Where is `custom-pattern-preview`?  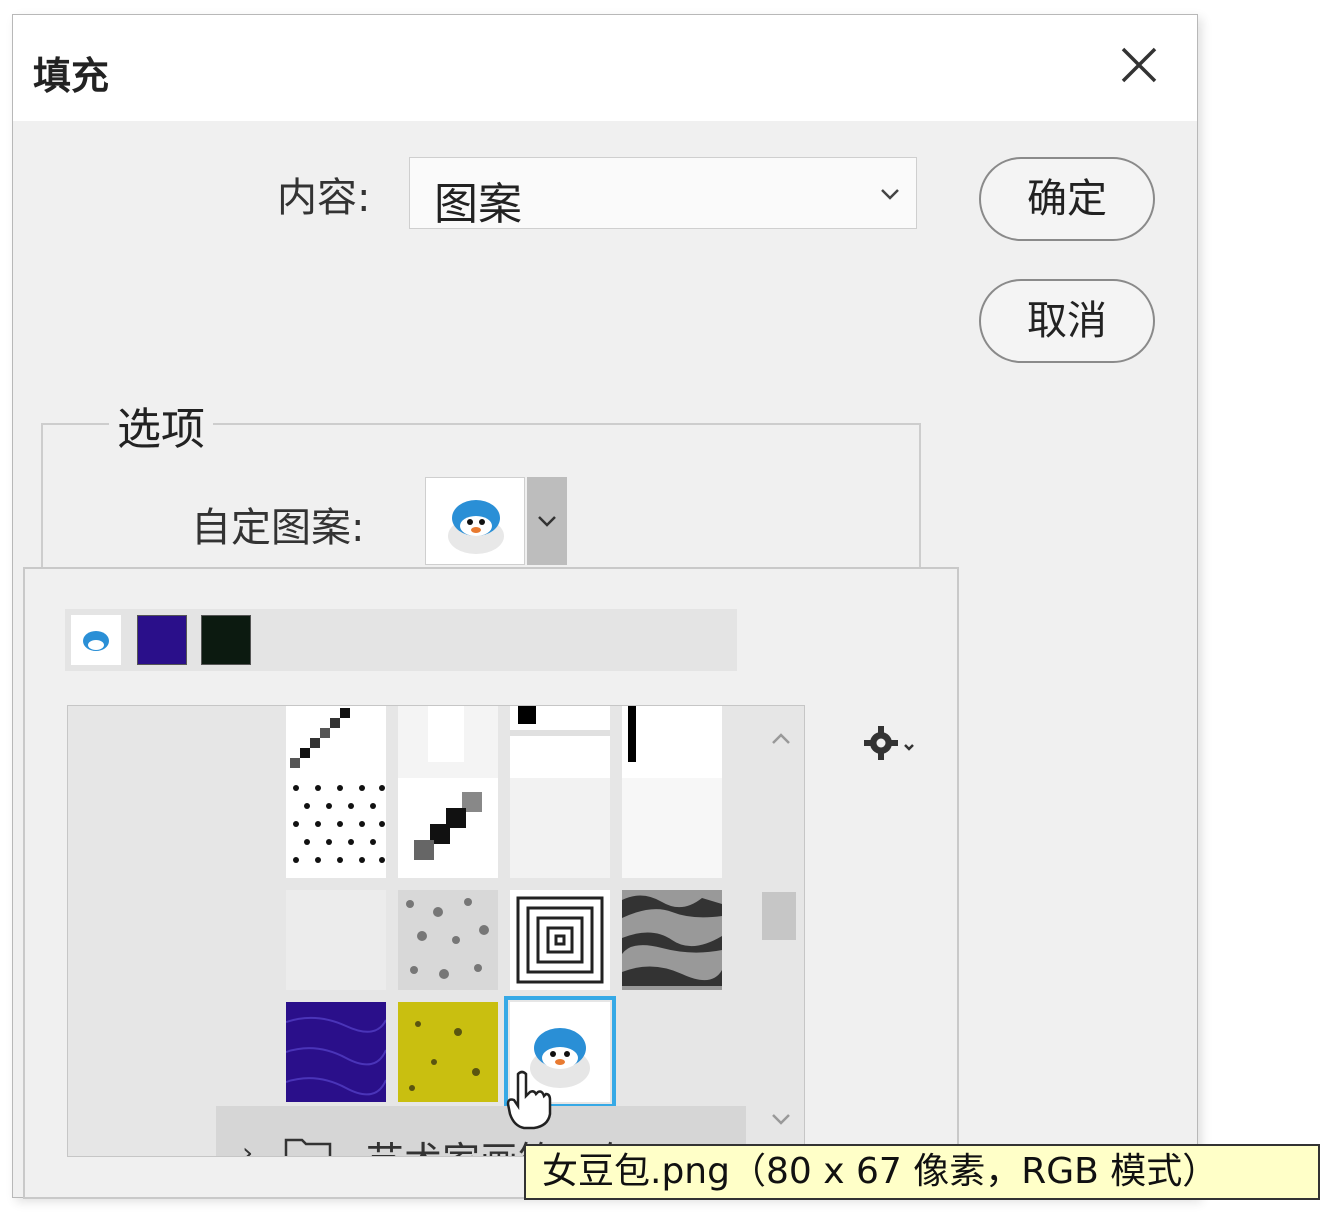 custom-pattern-preview is located at coordinates (475, 521).